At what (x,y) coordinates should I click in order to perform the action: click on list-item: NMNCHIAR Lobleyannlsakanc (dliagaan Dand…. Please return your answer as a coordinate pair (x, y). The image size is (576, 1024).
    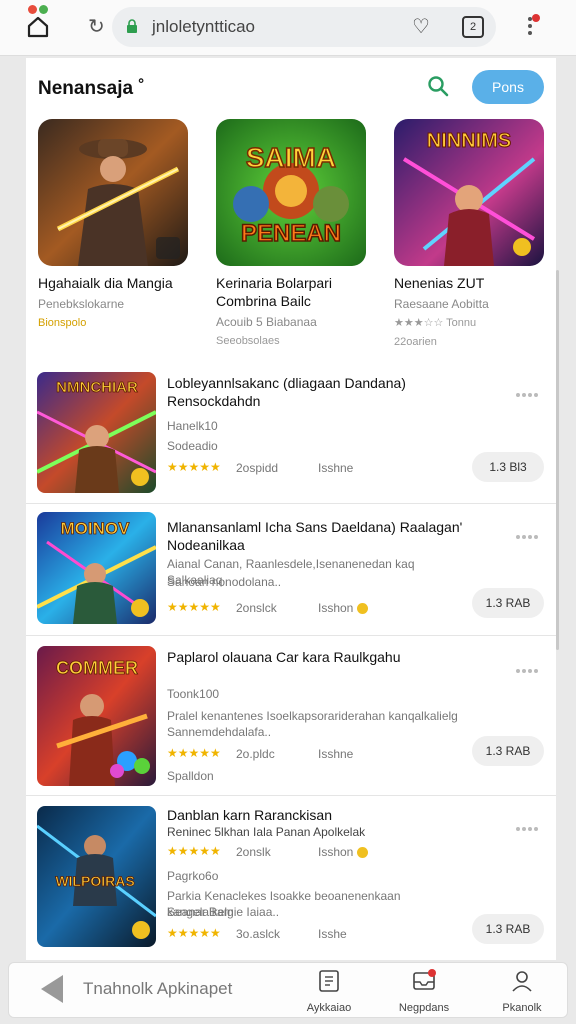
    Looking at the image, I should click on (291, 431).